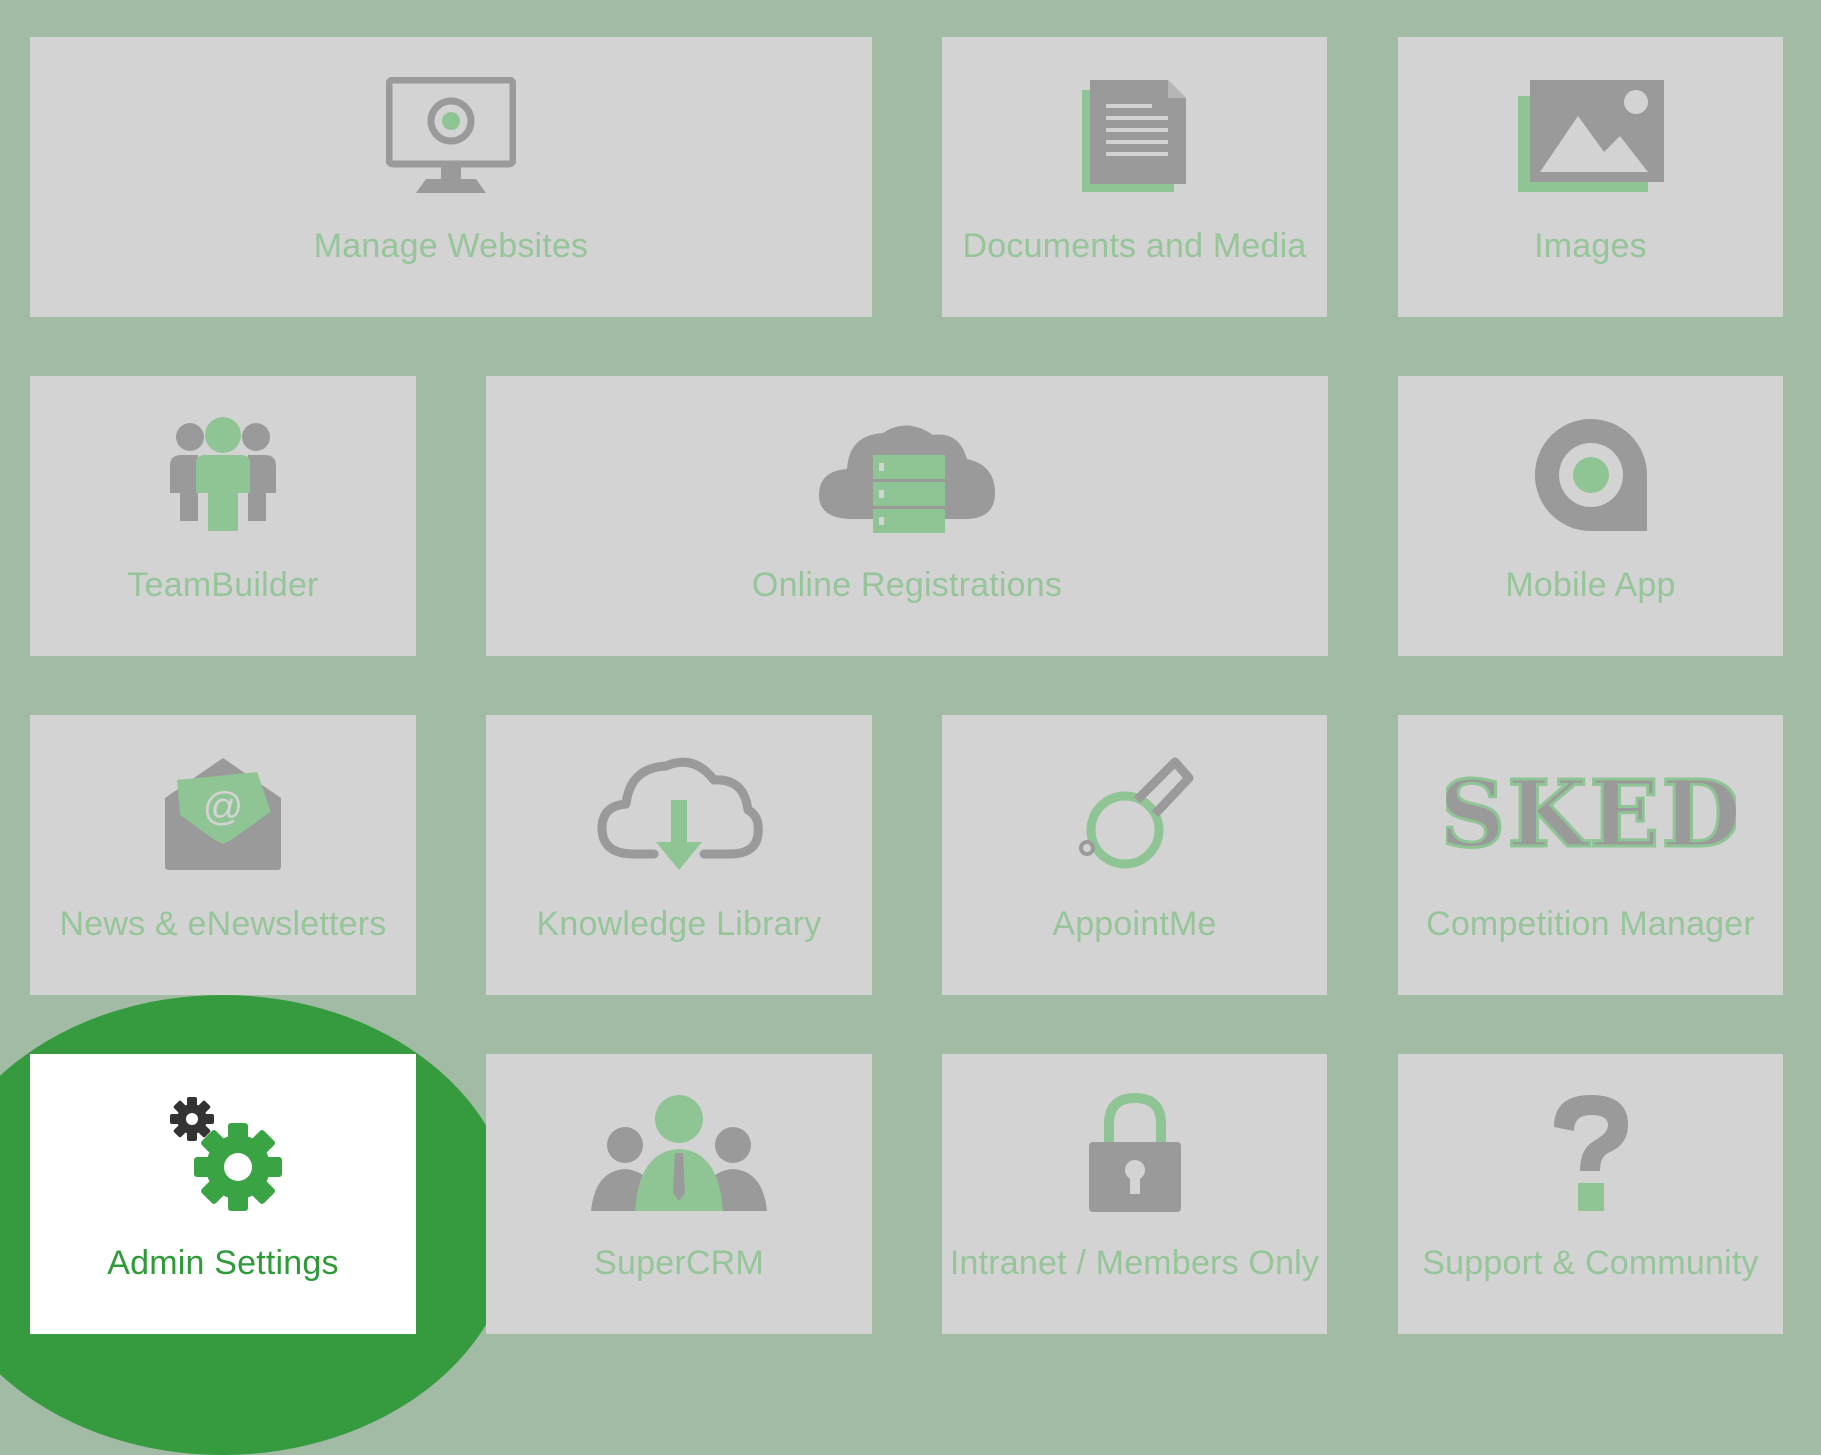 The height and width of the screenshot is (1455, 1821). I want to click on tile-support-community: Support & Community, so click(1590, 1194).